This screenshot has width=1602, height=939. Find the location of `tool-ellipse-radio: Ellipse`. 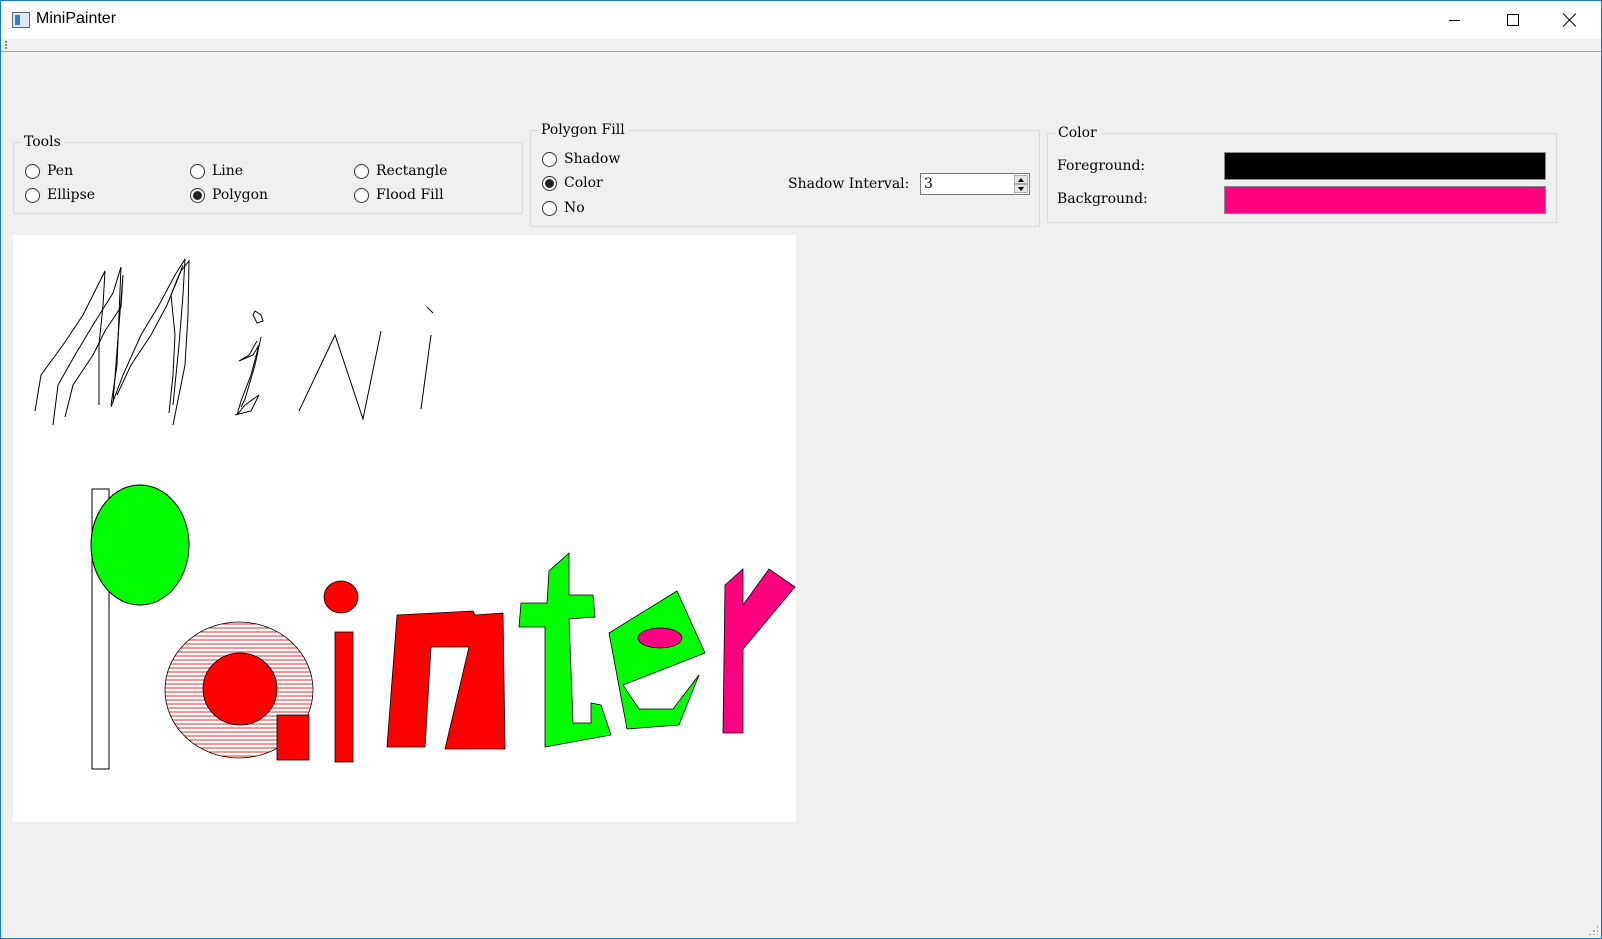

tool-ellipse-radio: Ellipse is located at coordinates (60, 195).